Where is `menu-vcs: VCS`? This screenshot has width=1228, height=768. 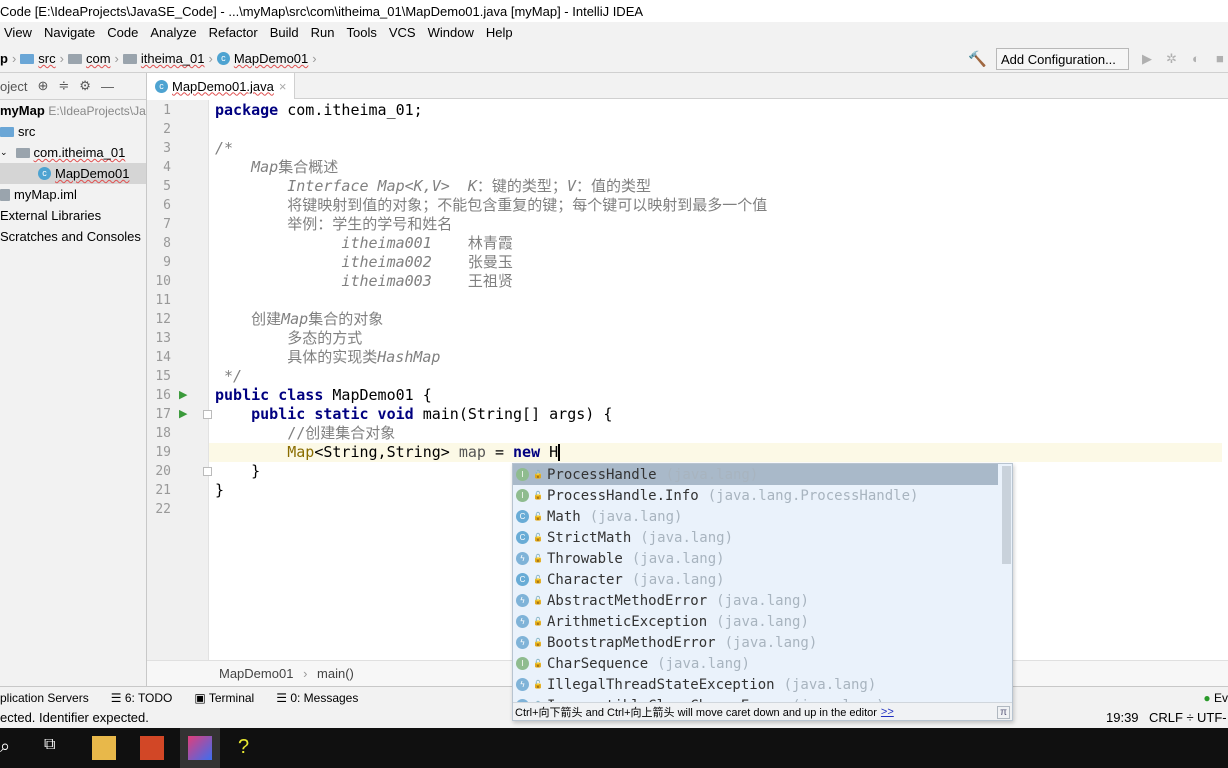 menu-vcs: VCS is located at coordinates (402, 35).